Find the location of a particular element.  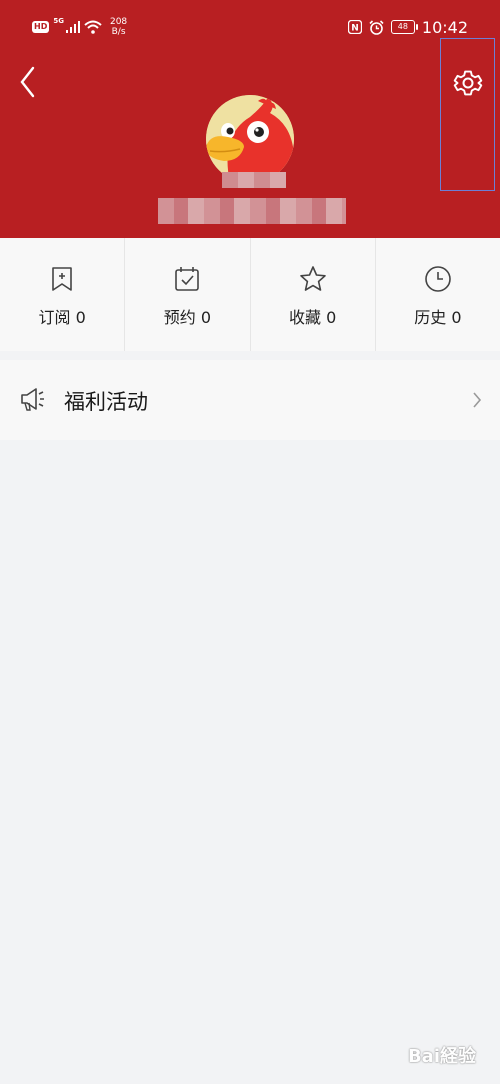

speed-unit: B/s is located at coordinates (118, 32).